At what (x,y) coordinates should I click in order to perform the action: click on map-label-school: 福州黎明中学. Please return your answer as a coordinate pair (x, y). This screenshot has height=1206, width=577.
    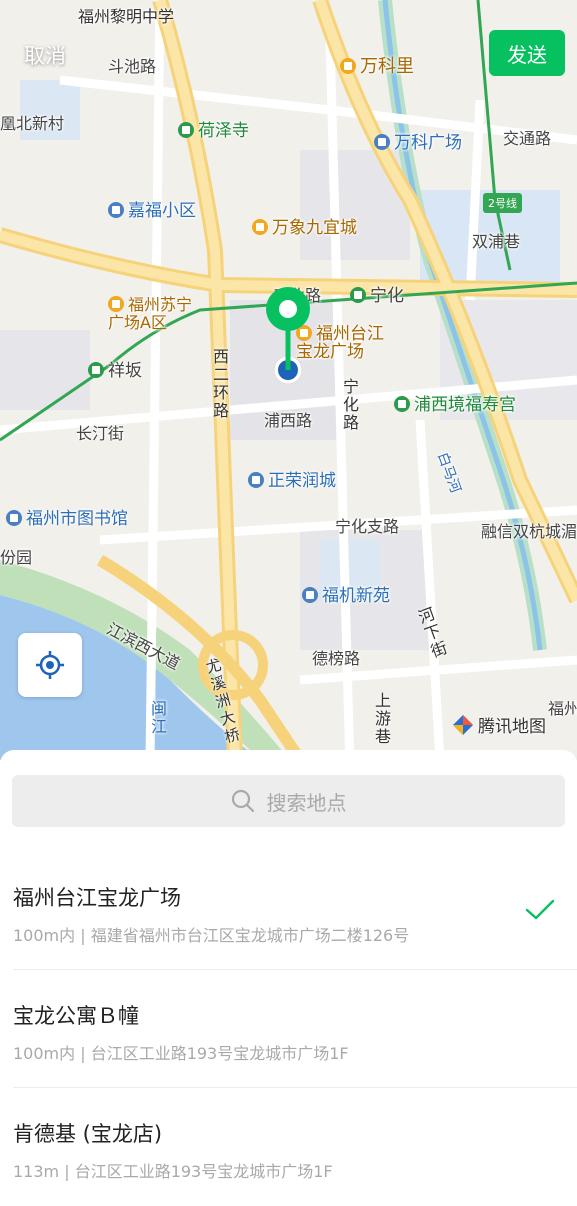
    Looking at the image, I should click on (126, 16).